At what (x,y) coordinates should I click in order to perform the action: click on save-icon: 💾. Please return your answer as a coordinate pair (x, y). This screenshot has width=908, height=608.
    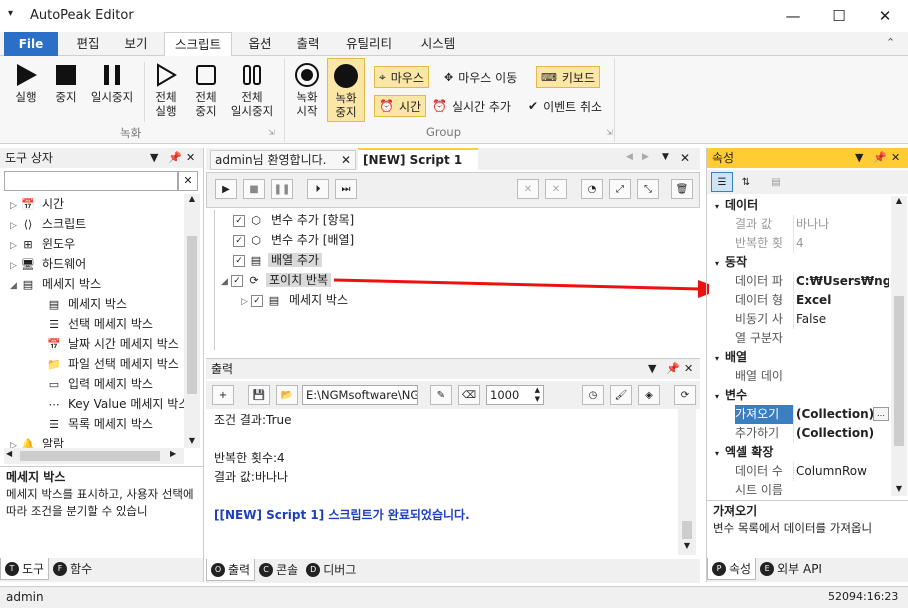
    Looking at the image, I should click on (259, 395).